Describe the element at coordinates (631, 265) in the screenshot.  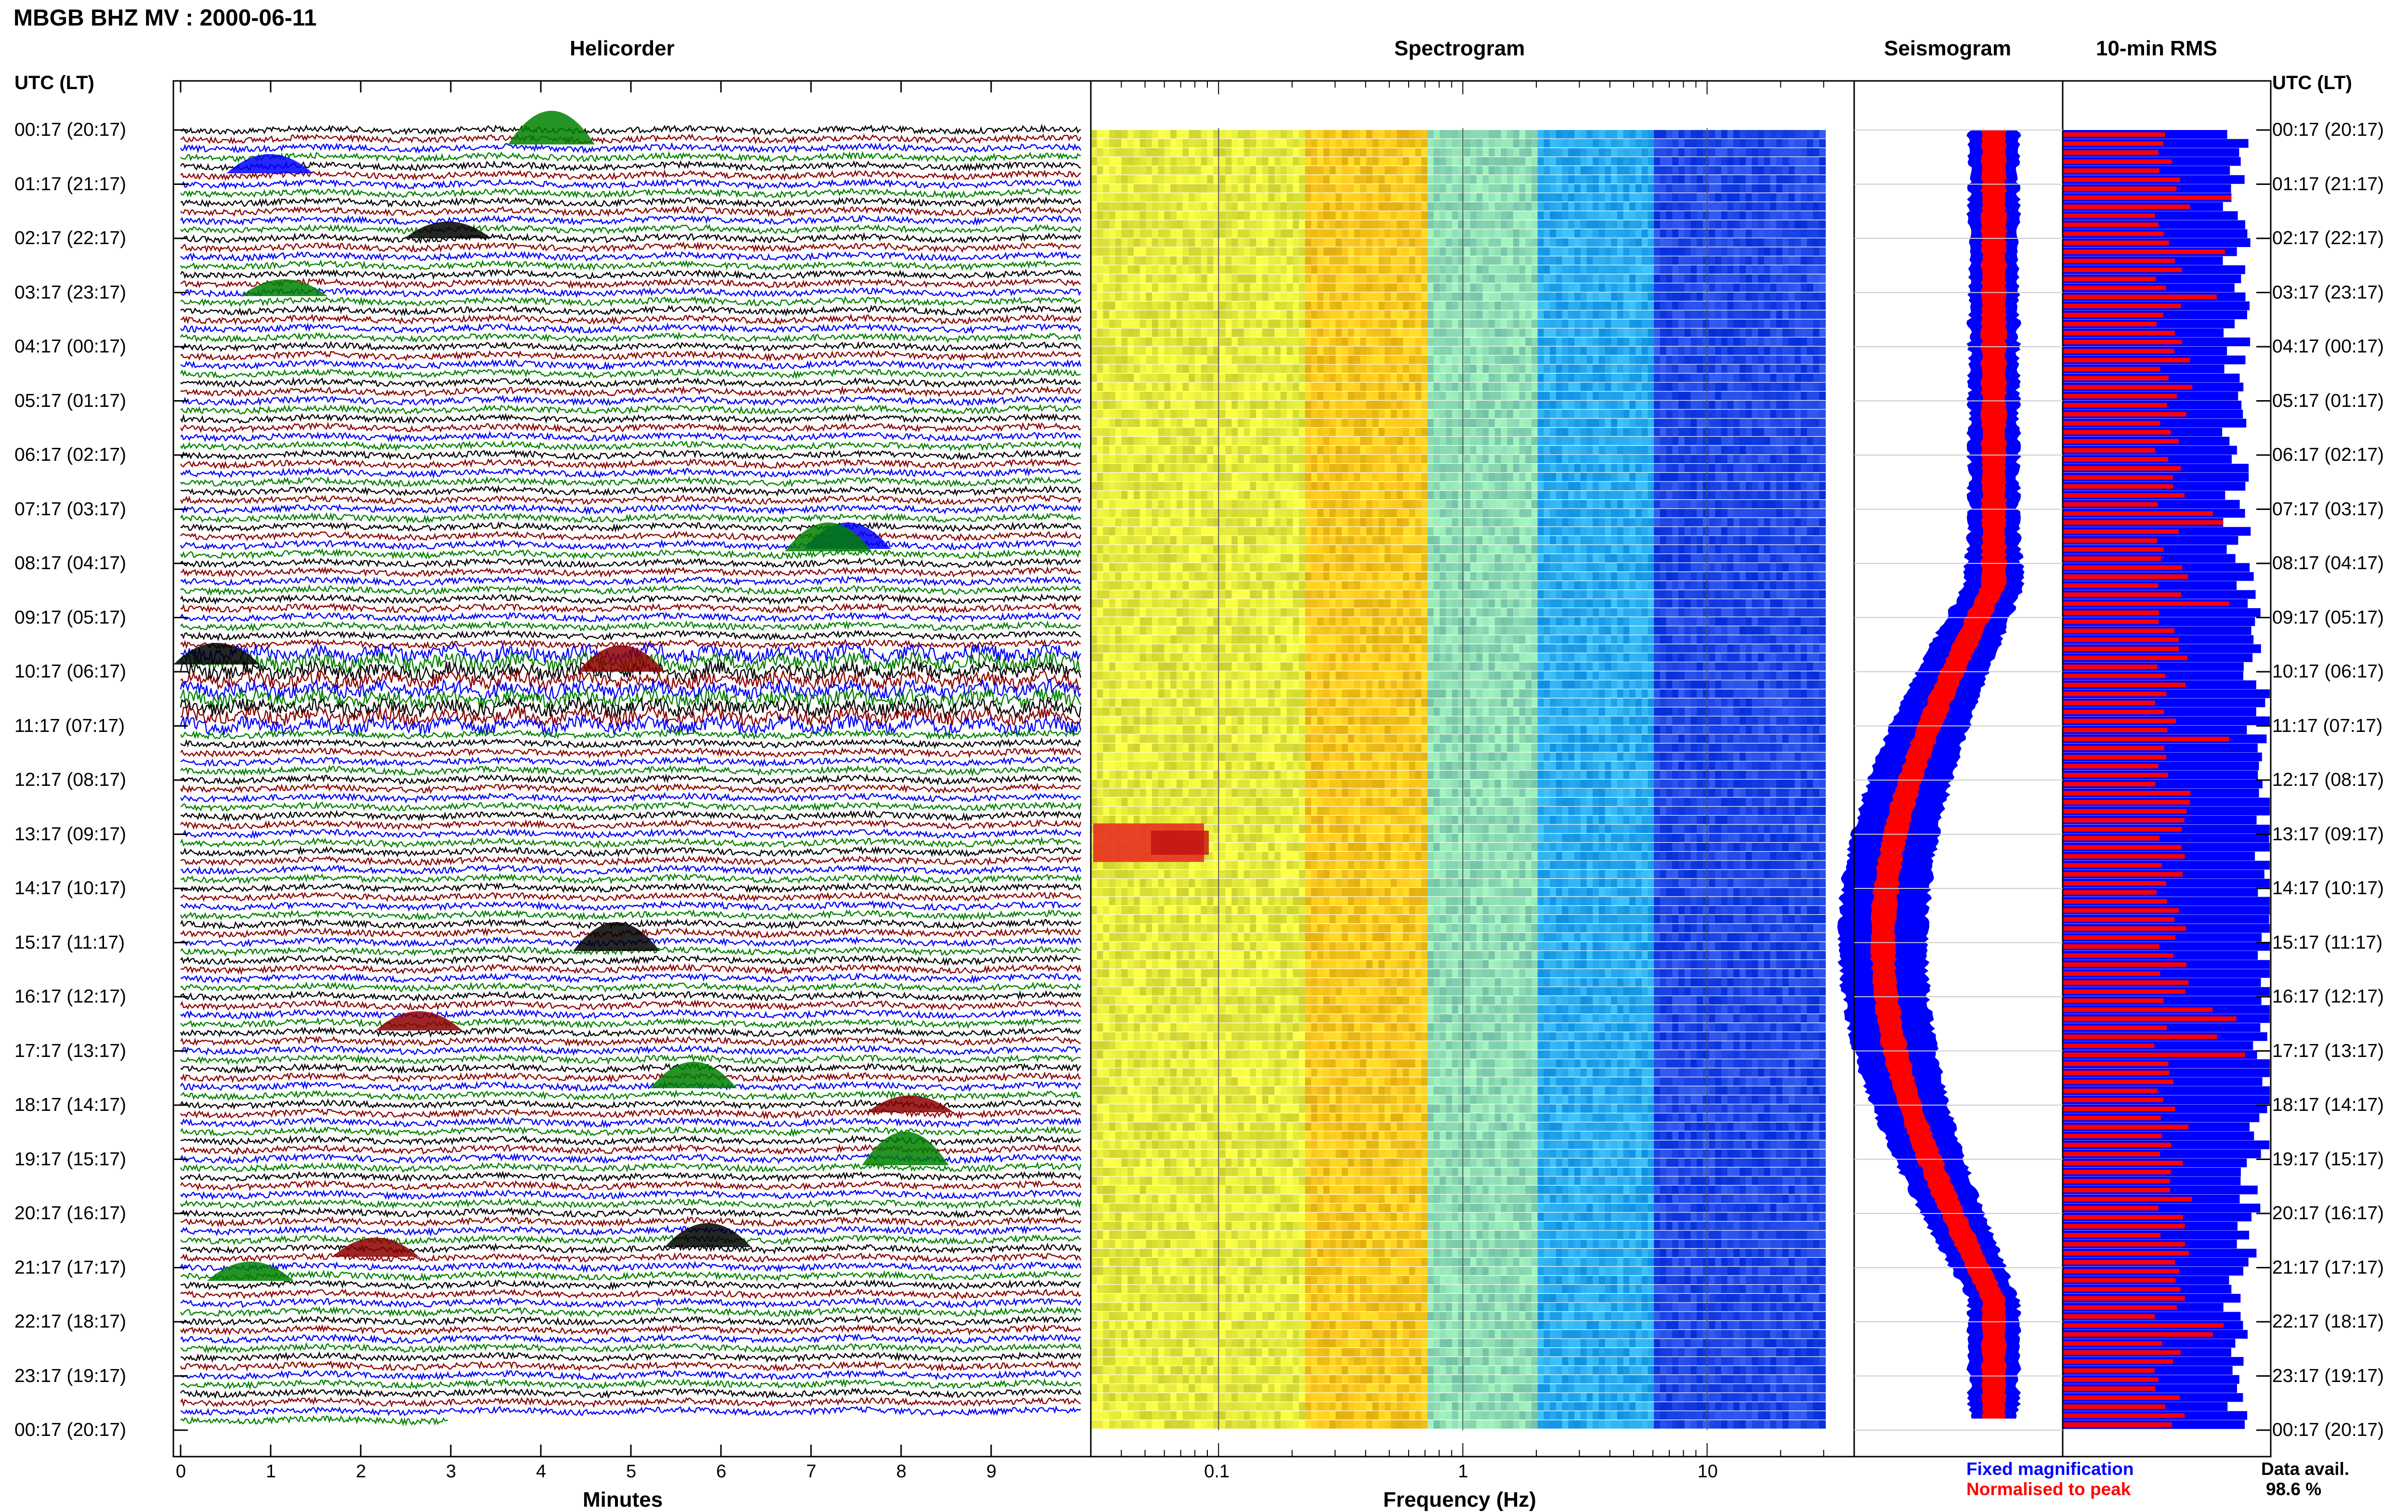
I see `helicorder-trace` at that location.